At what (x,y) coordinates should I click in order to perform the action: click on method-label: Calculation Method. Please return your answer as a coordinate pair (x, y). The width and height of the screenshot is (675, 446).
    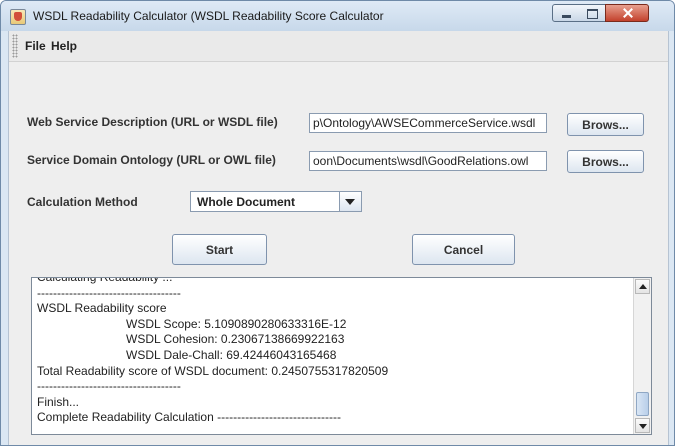
    Looking at the image, I should click on (82, 202).